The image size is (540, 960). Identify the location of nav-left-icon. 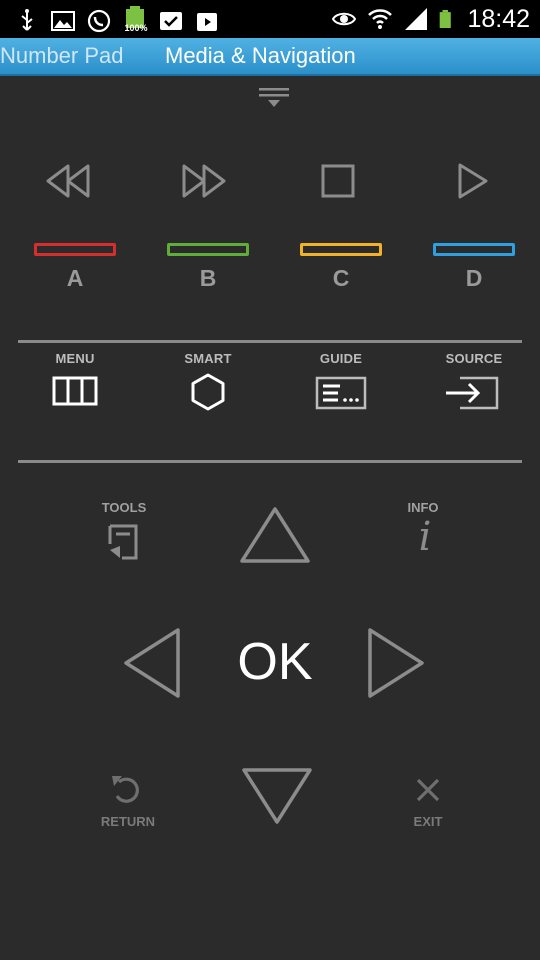
(152, 663).